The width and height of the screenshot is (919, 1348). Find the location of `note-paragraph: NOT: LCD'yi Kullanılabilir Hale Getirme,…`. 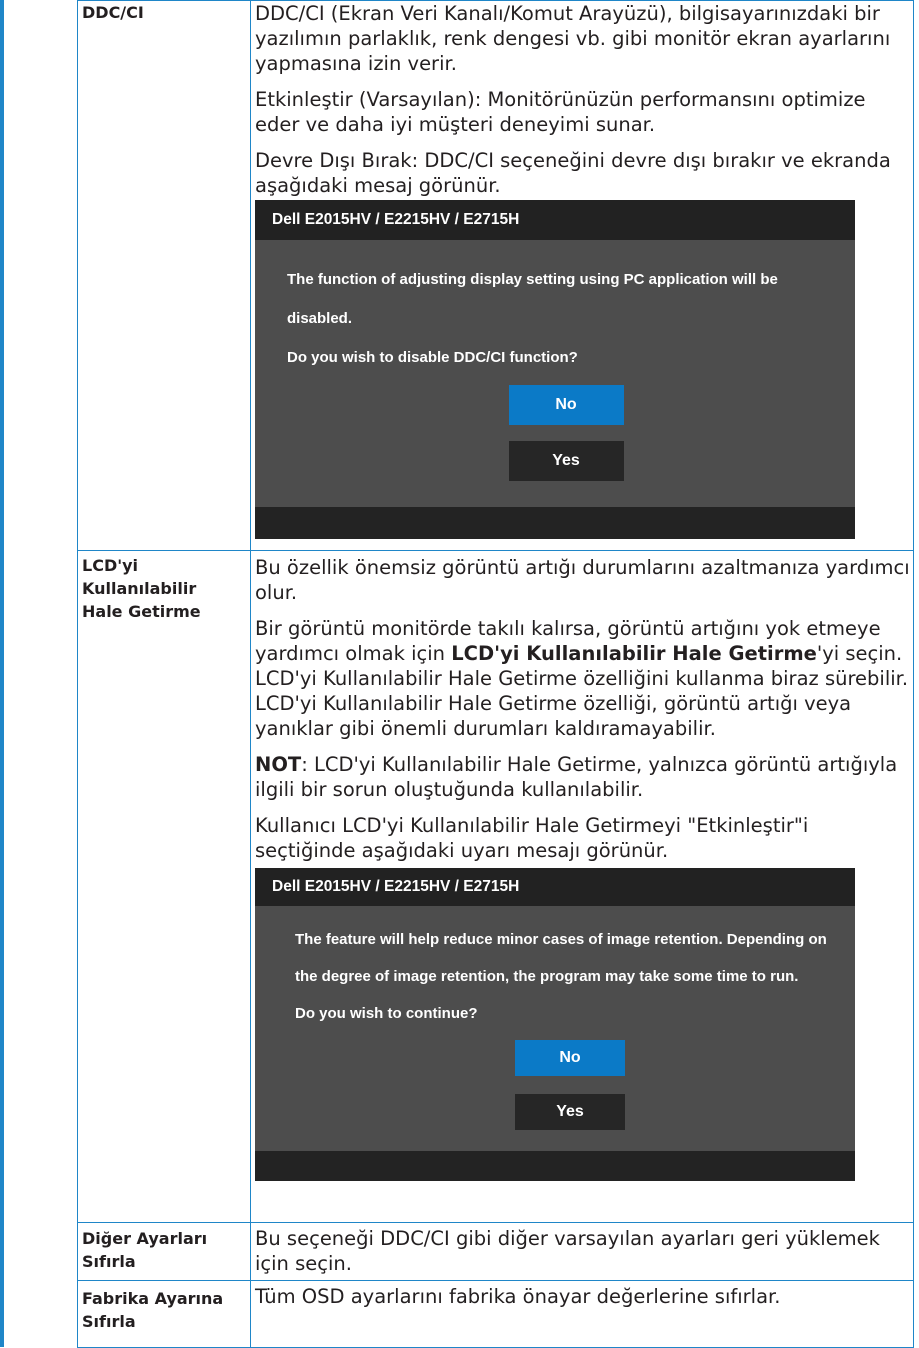

note-paragraph: NOT: LCD'yi Kullanılabilir Hale Getirme,… is located at coordinates (576, 777).